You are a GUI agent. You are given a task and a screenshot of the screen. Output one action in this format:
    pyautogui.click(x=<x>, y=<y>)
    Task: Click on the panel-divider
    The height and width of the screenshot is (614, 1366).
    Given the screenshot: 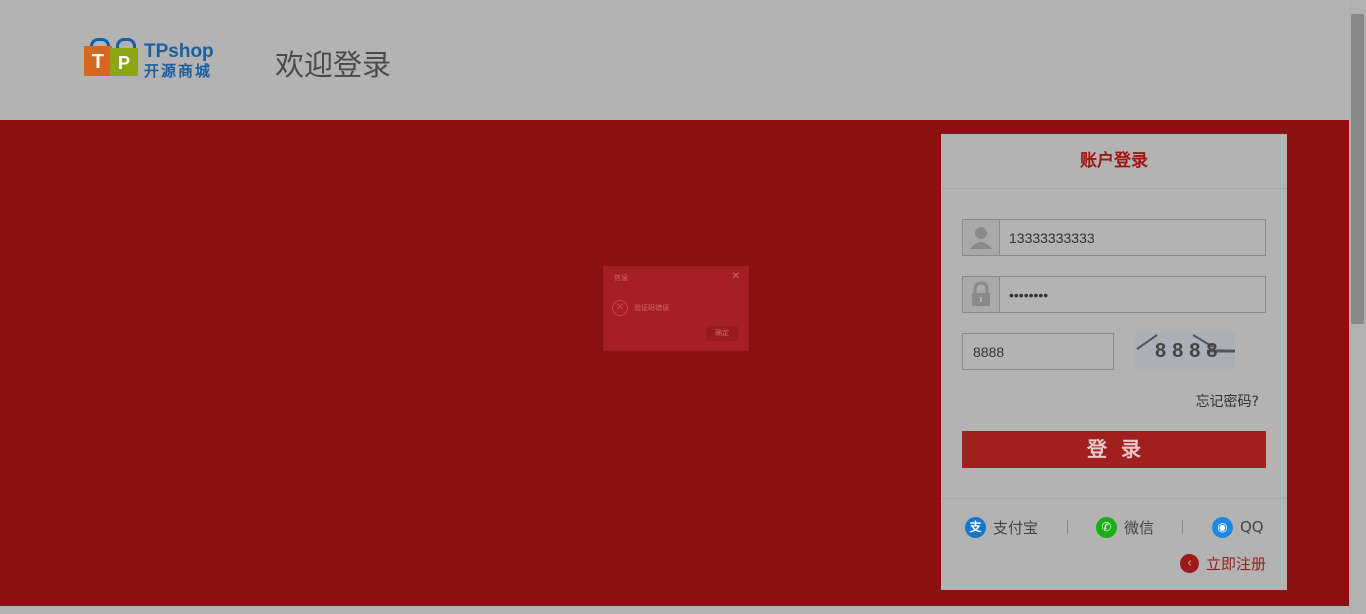 What is the action you would take?
    pyautogui.click(x=1114, y=498)
    